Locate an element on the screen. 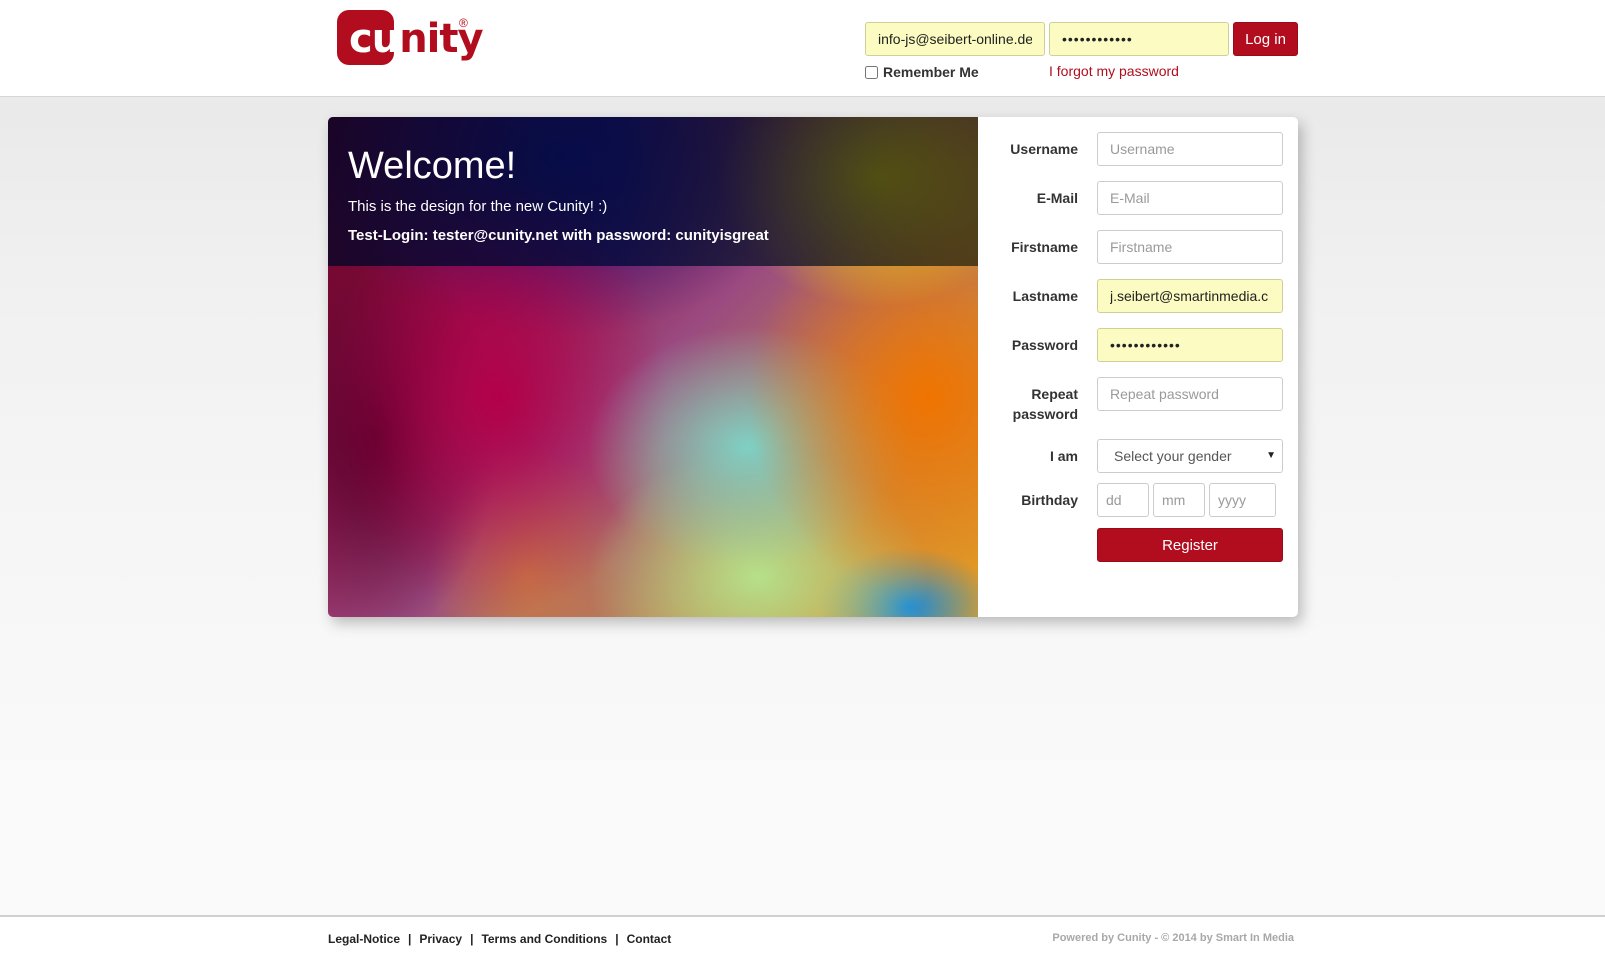 This screenshot has height=962, width=1605. repeat-password-label: Repeat password is located at coordinates (1030, 404).